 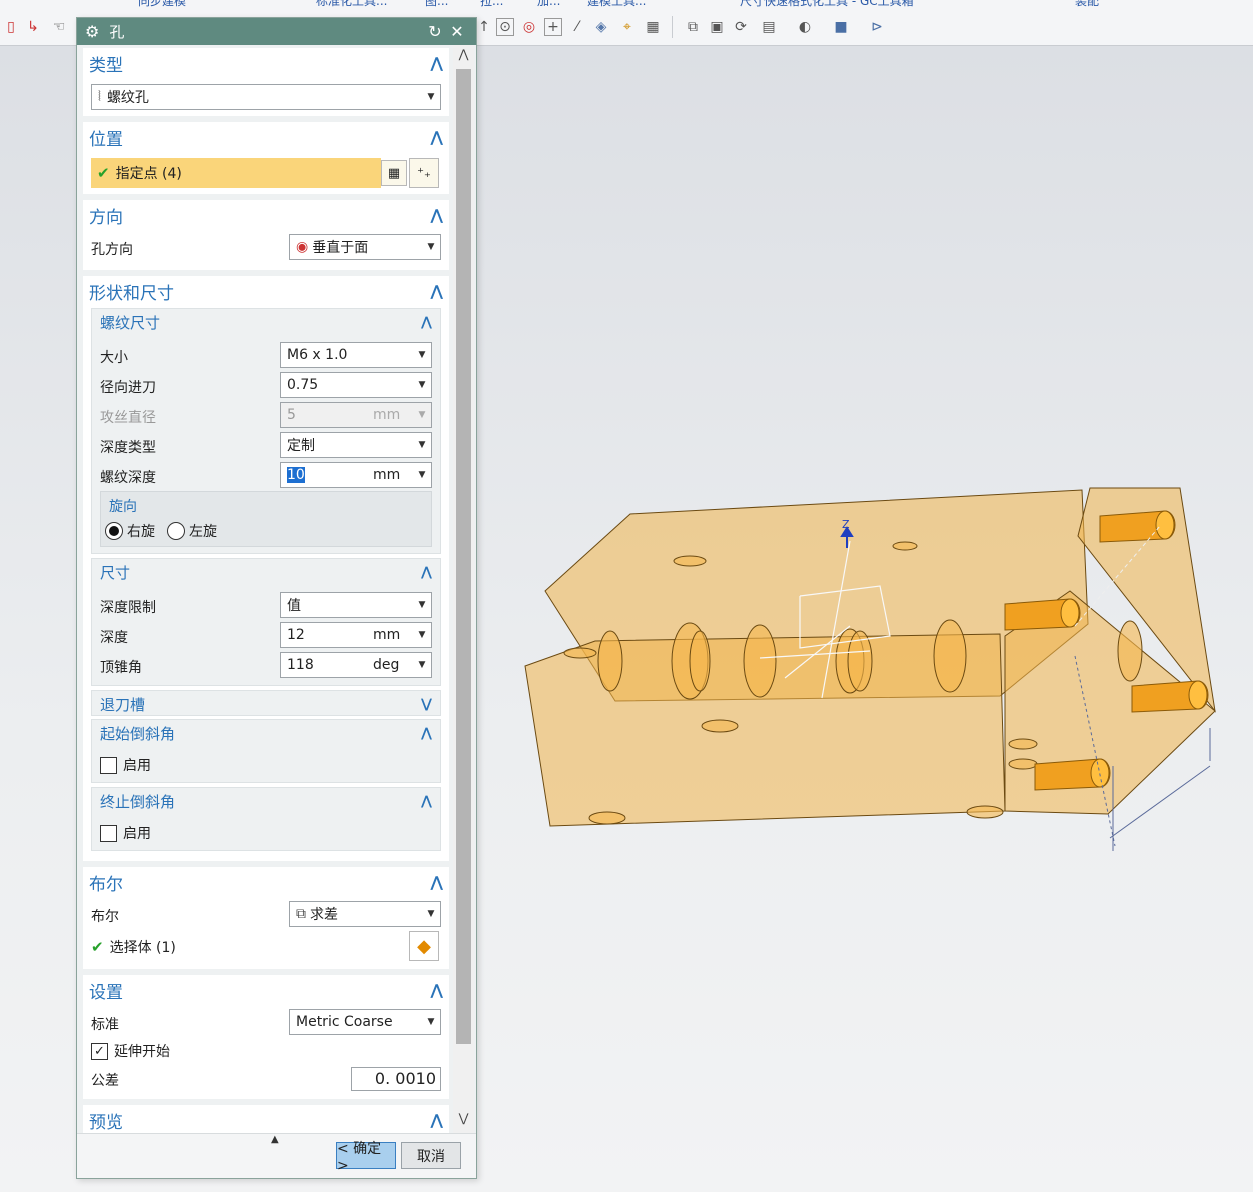 I want to click on ok-button: < 确定 >, so click(x=366, y=1157).